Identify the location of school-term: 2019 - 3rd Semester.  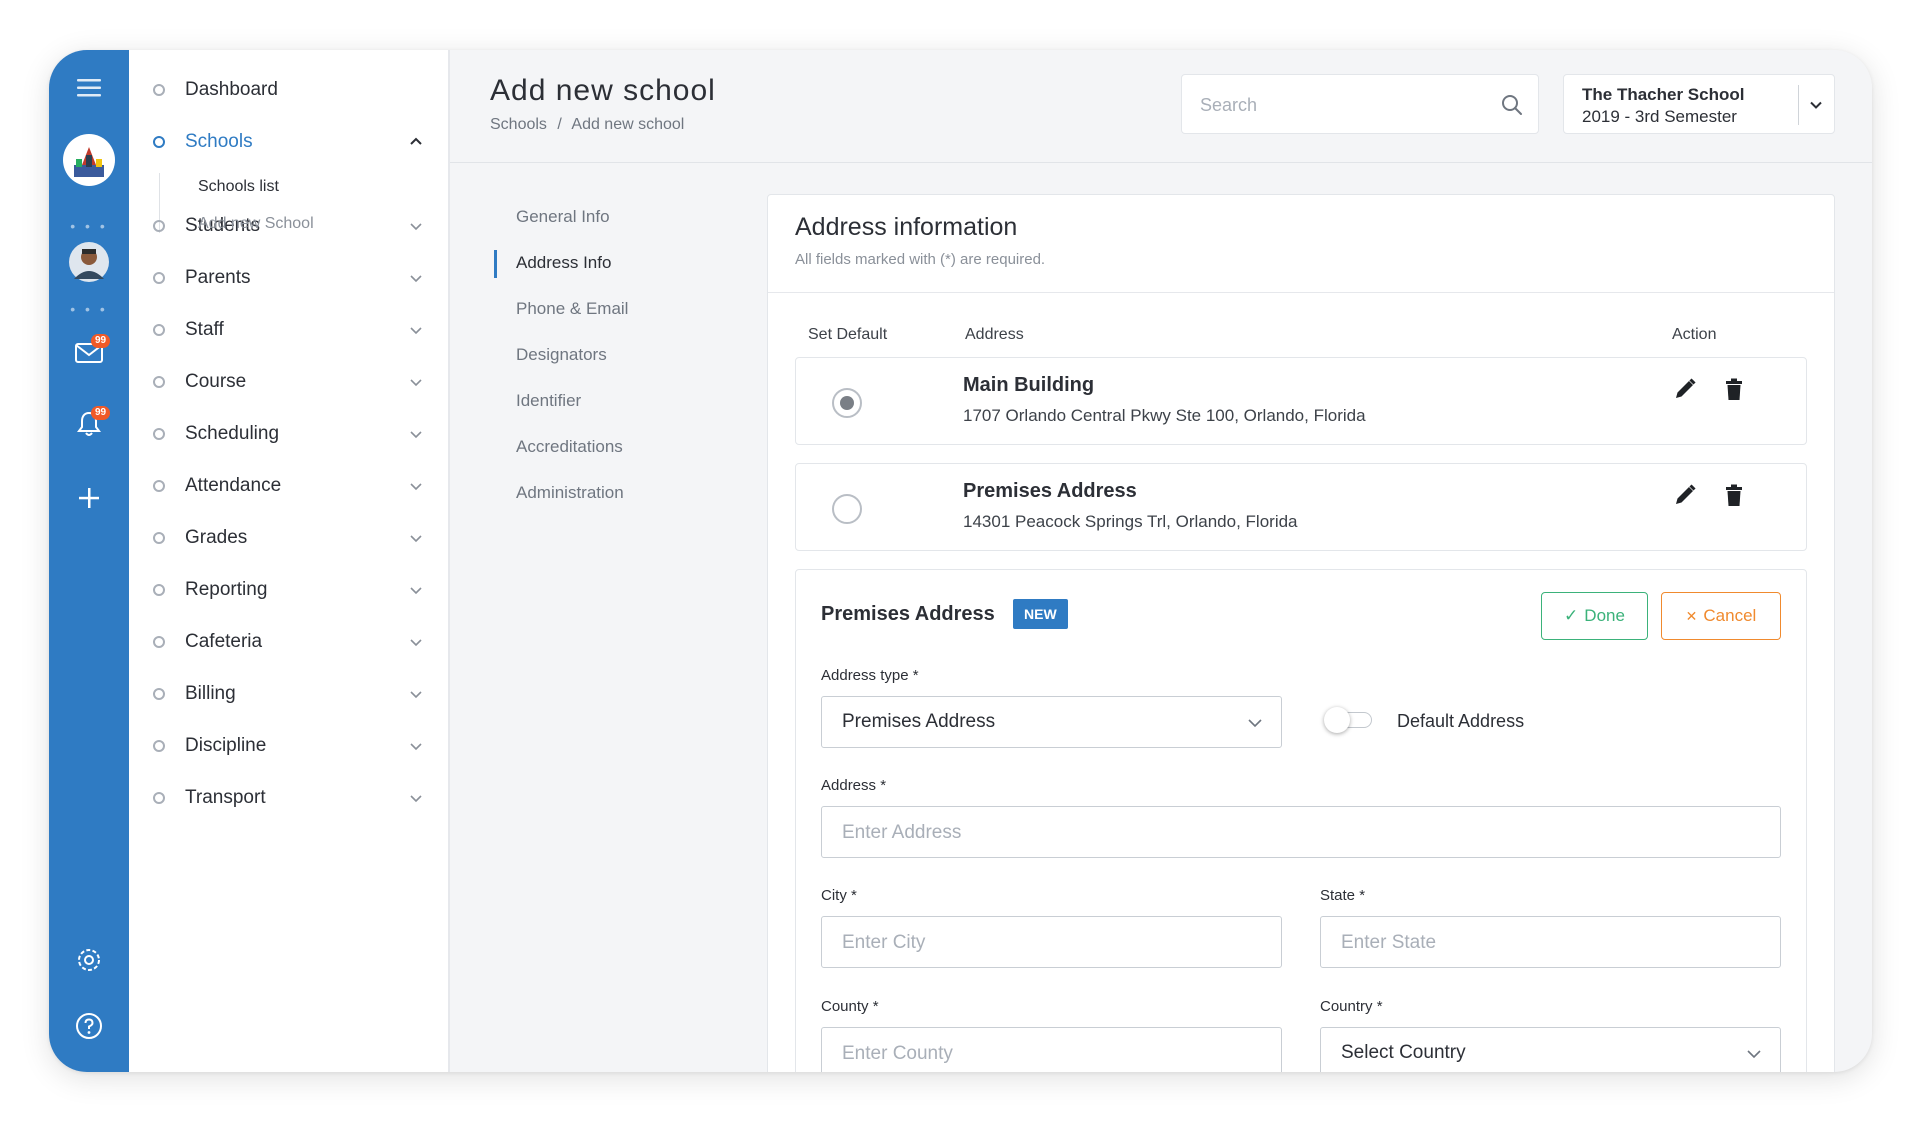
(1659, 116).